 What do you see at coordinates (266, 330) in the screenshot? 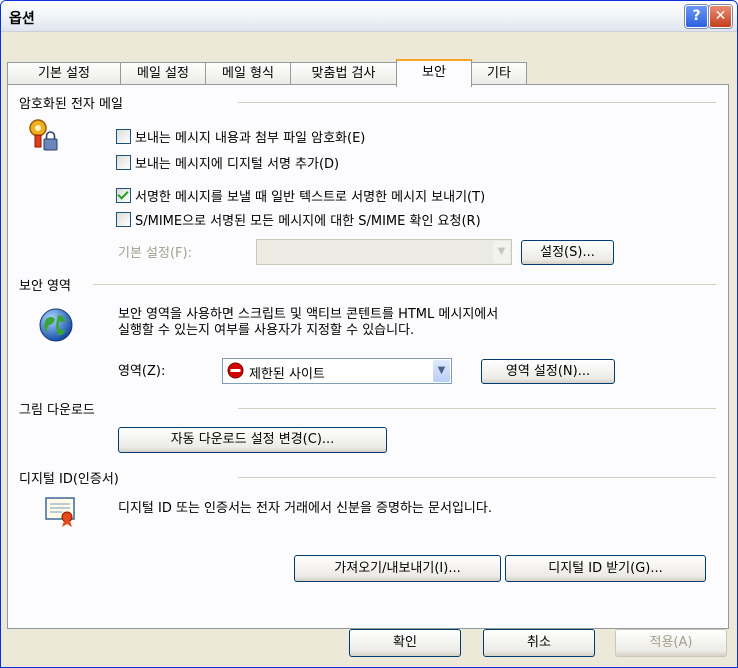
I see `zone-description-line2: 실행할 수 있는지 여부를 사용자가 지정할 수 있습니다.` at bounding box center [266, 330].